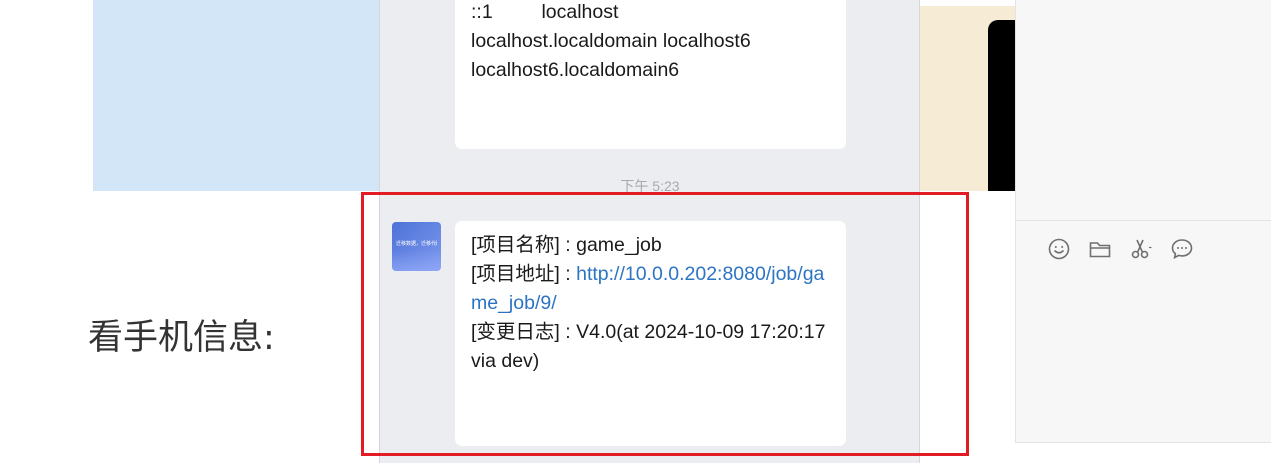  What do you see at coordinates (545, 12) in the screenshot?
I see `message-line: ::1 localhost` at bounding box center [545, 12].